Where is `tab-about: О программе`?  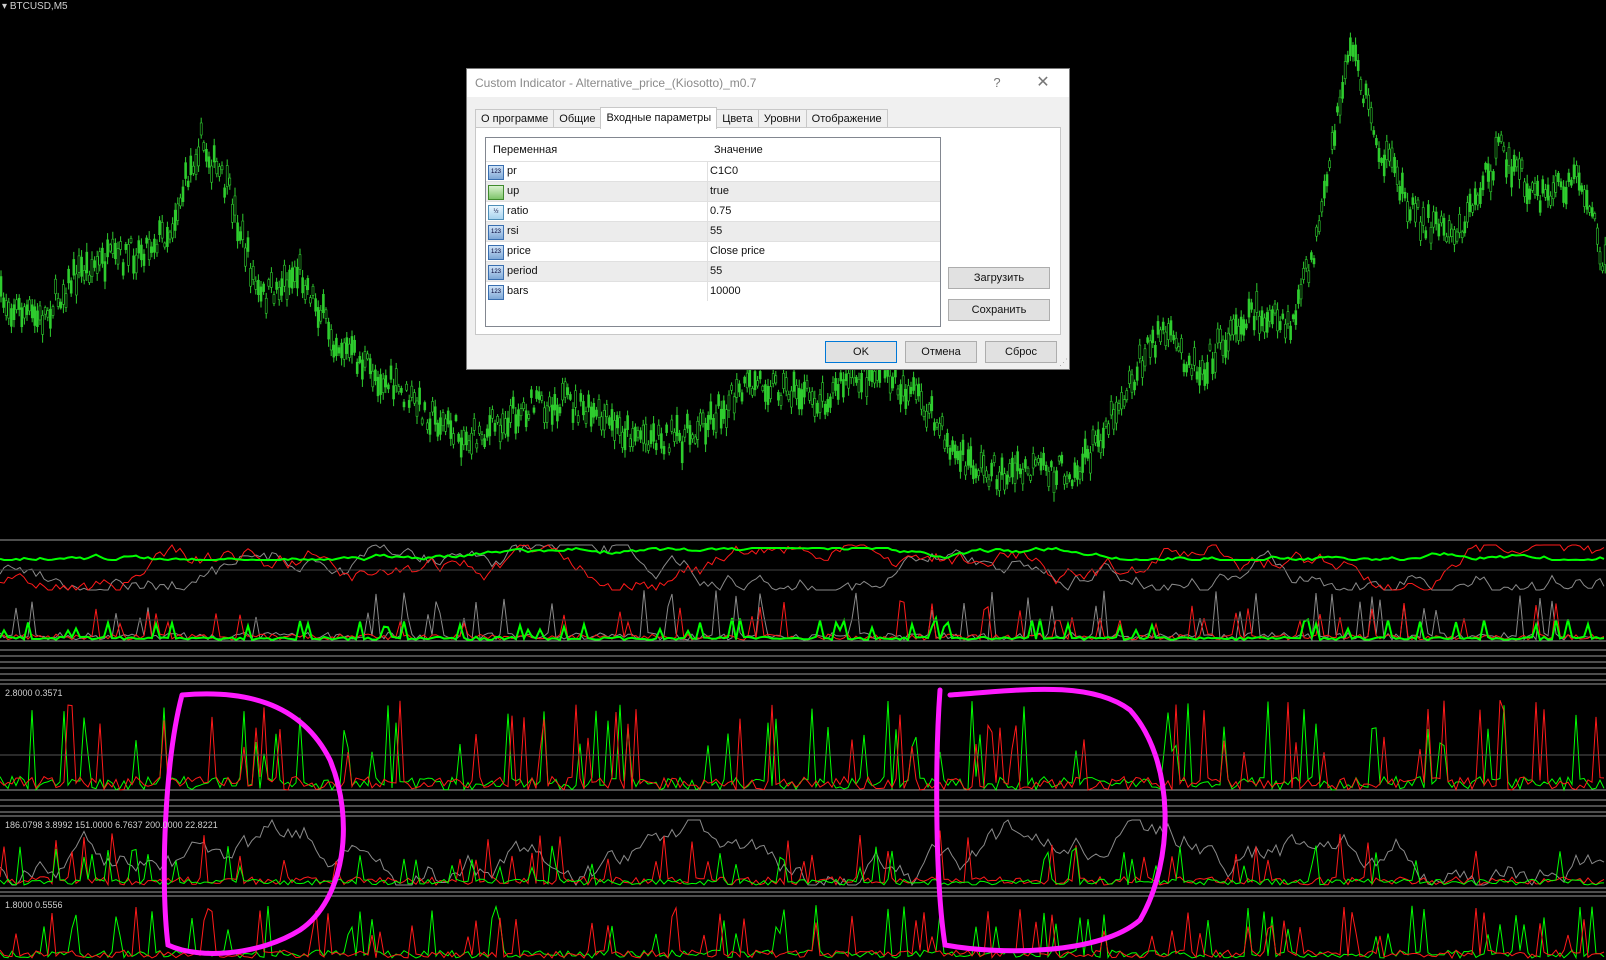
tab-about: О программе is located at coordinates (515, 118).